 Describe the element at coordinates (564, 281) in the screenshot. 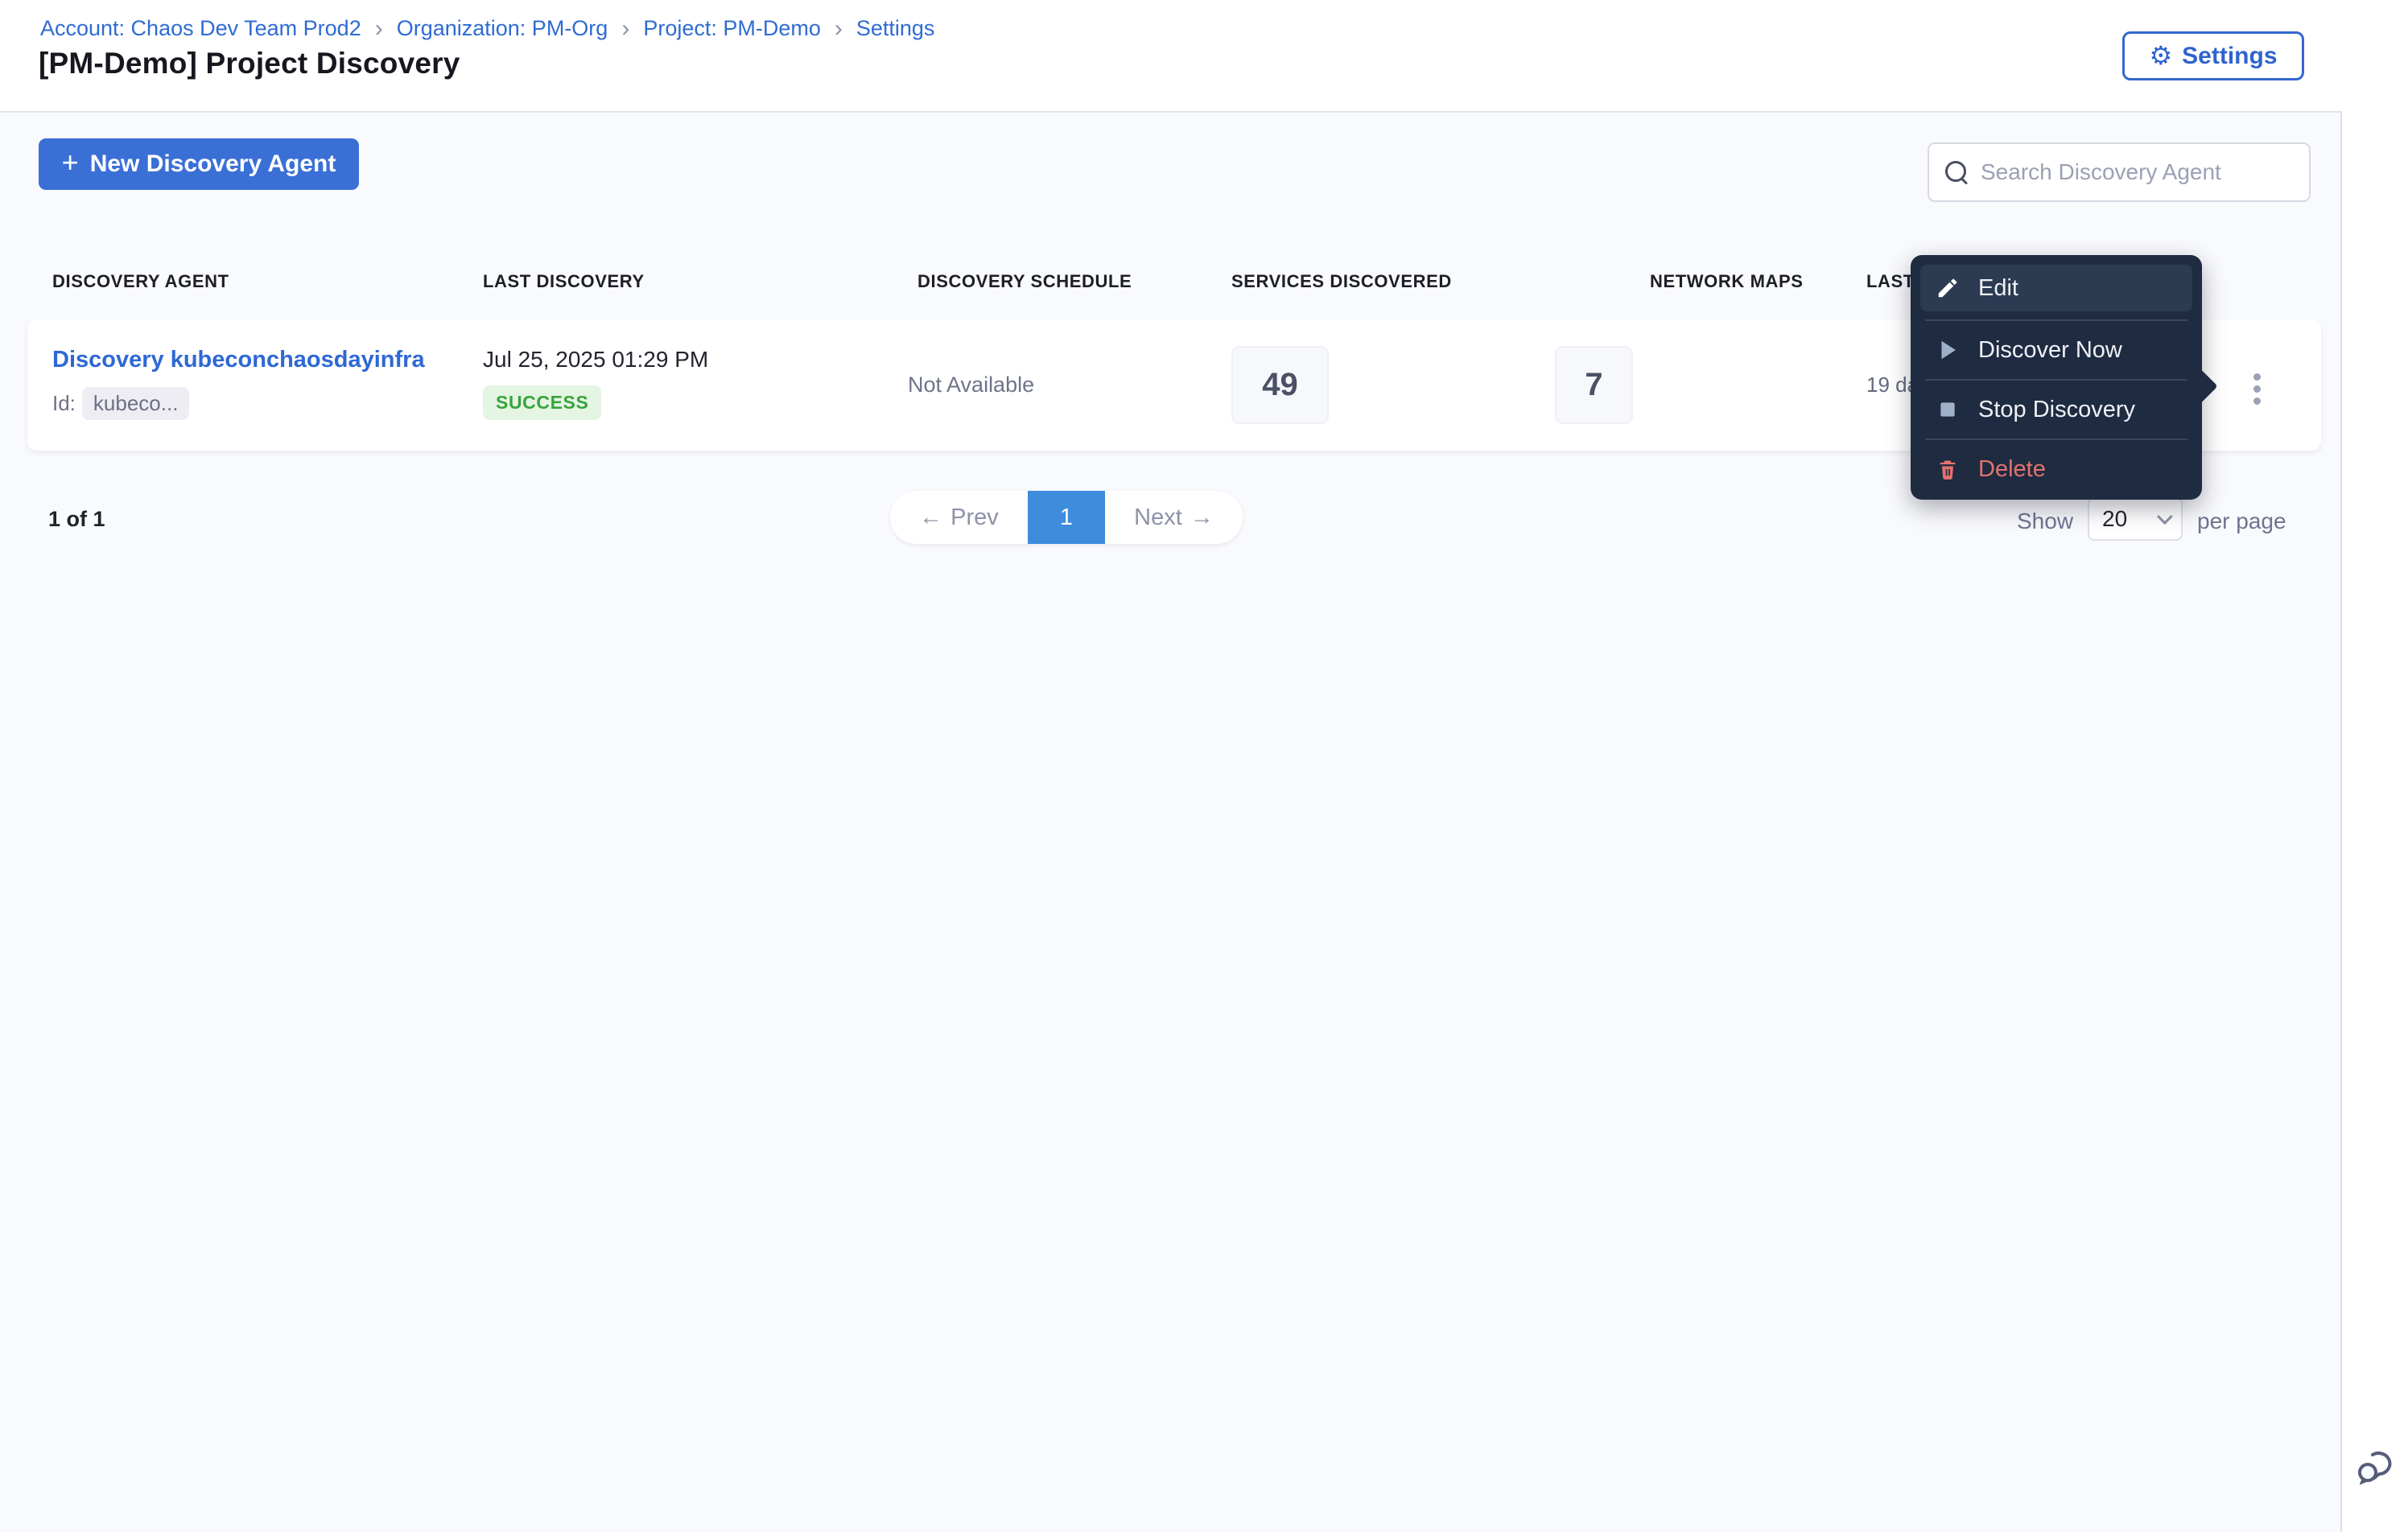

I see `column-header-last-discovery: LAST DISCOVERY` at that location.